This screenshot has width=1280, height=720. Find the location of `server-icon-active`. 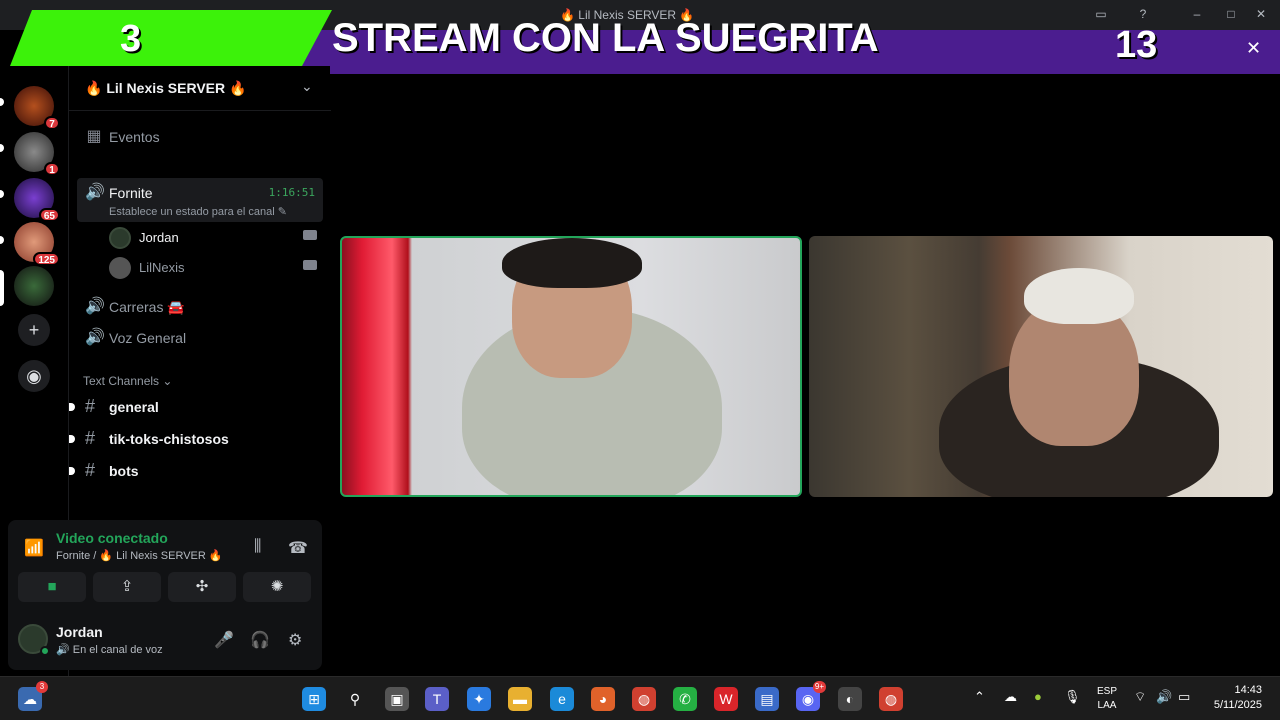

server-icon-active is located at coordinates (34, 286).